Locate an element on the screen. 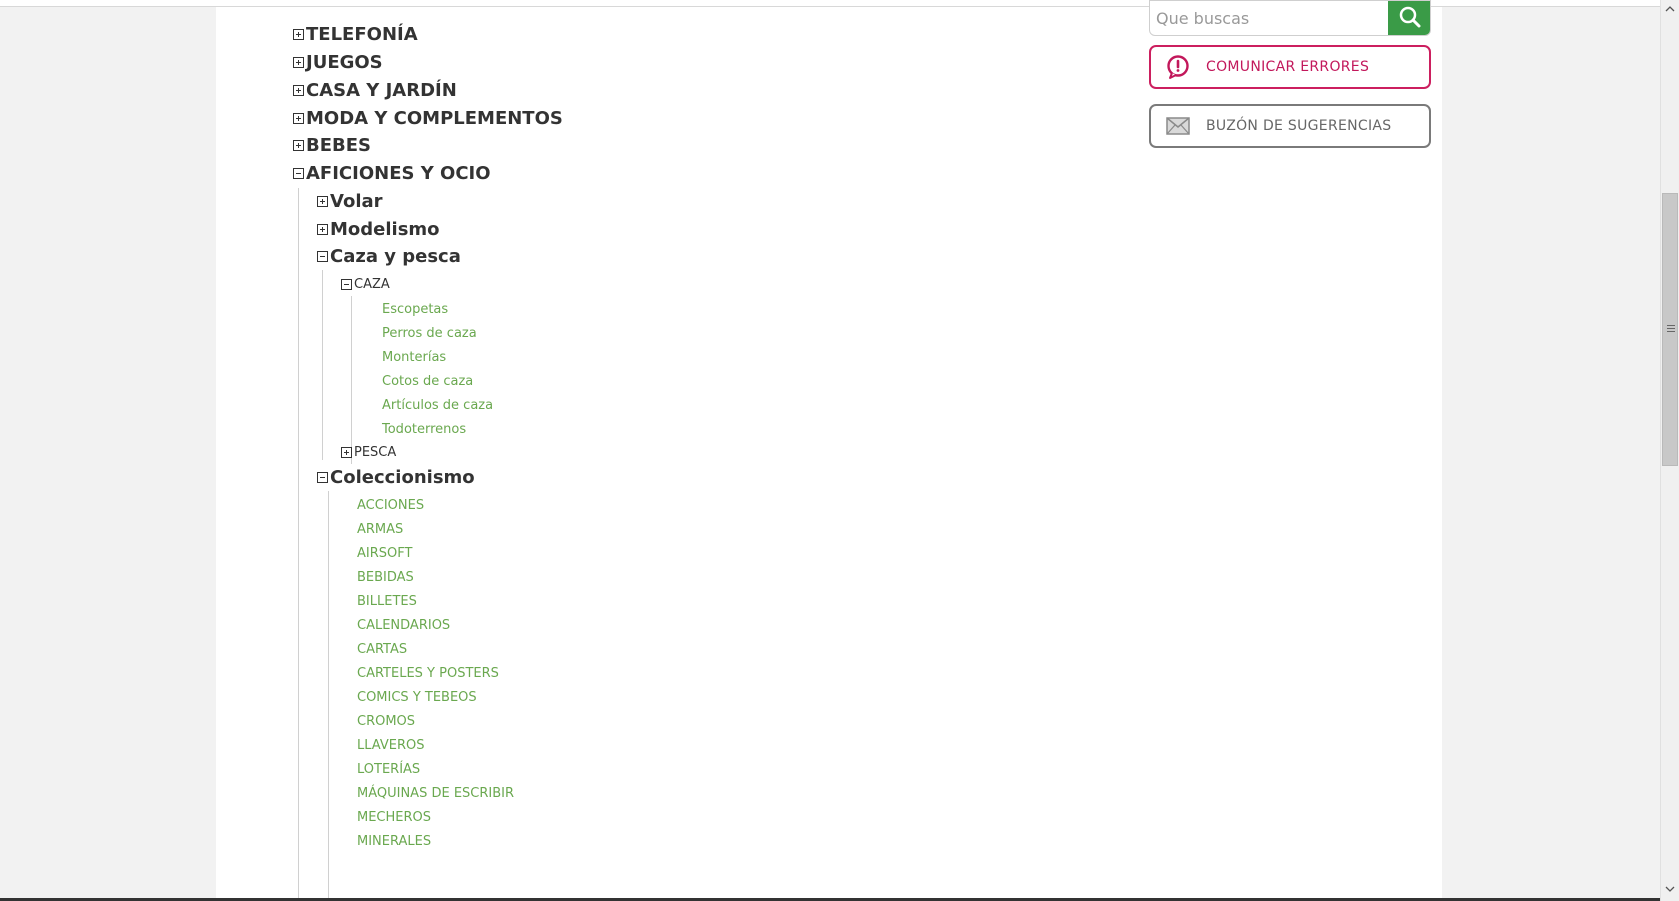  search-icon is located at coordinates (1409, 17).